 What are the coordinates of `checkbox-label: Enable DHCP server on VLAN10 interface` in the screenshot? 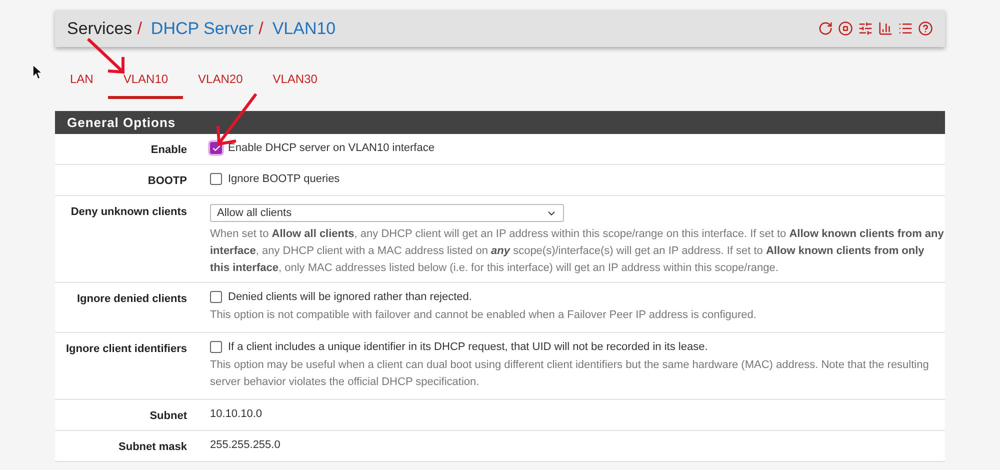 It's located at (331, 148).